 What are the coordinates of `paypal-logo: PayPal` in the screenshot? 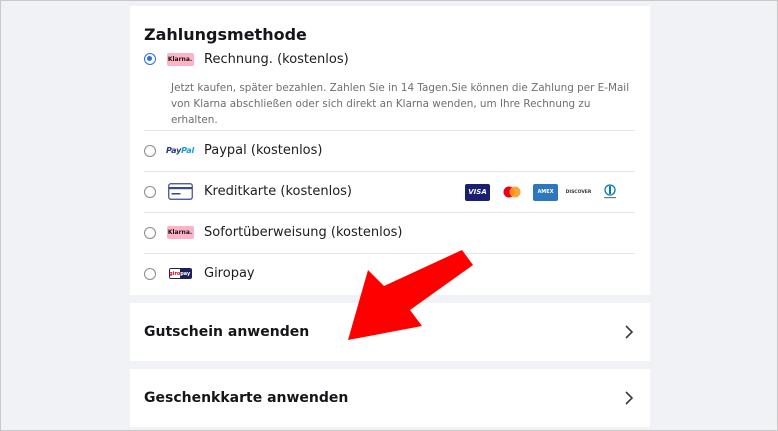 It's located at (180, 150).